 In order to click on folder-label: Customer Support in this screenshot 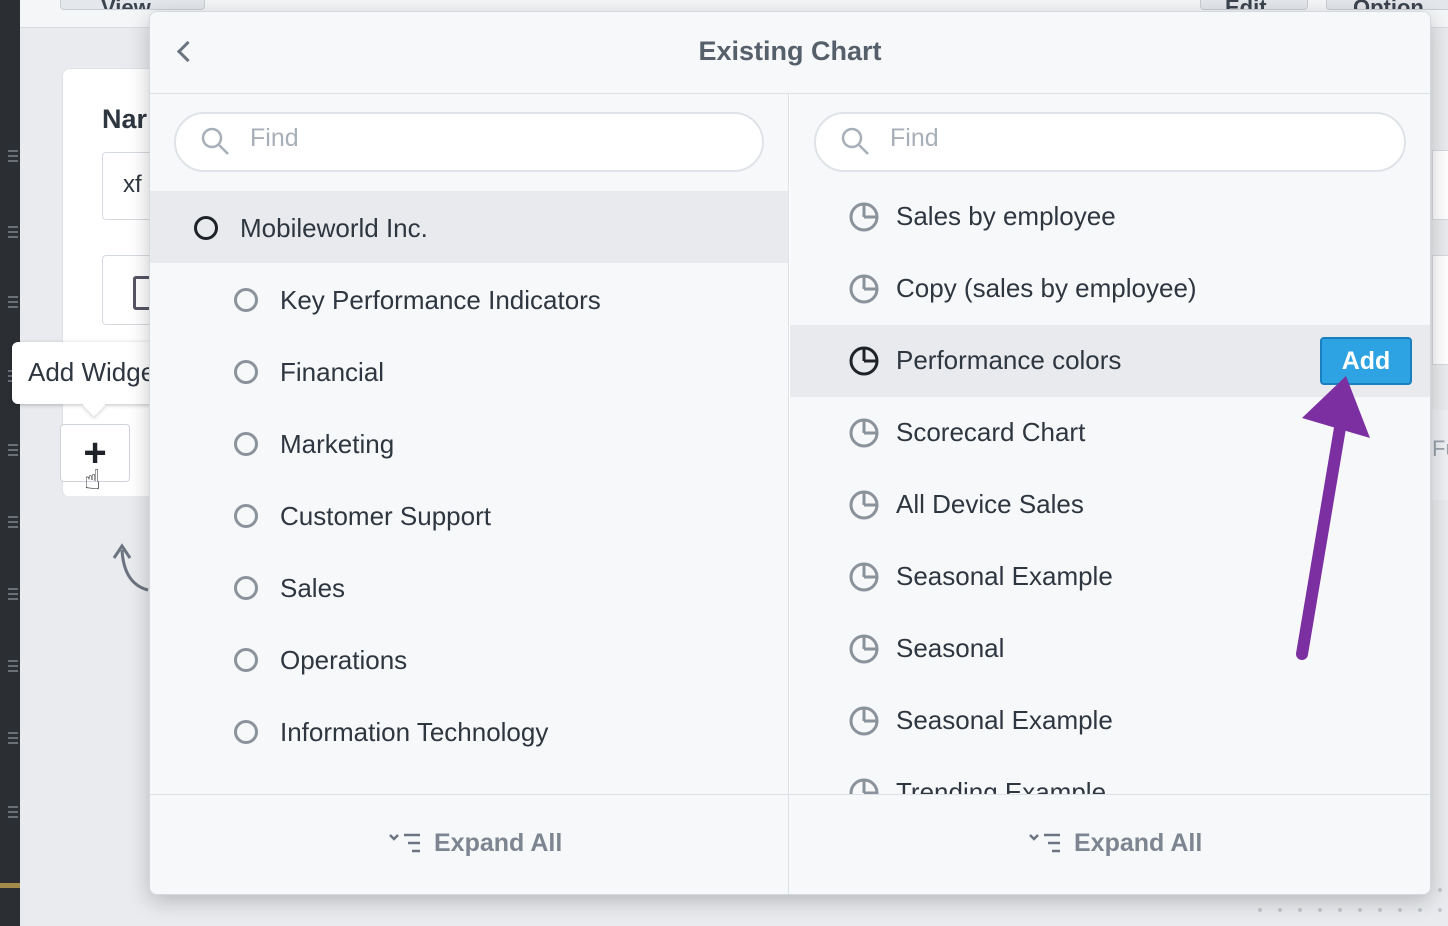, I will do `click(385, 516)`.